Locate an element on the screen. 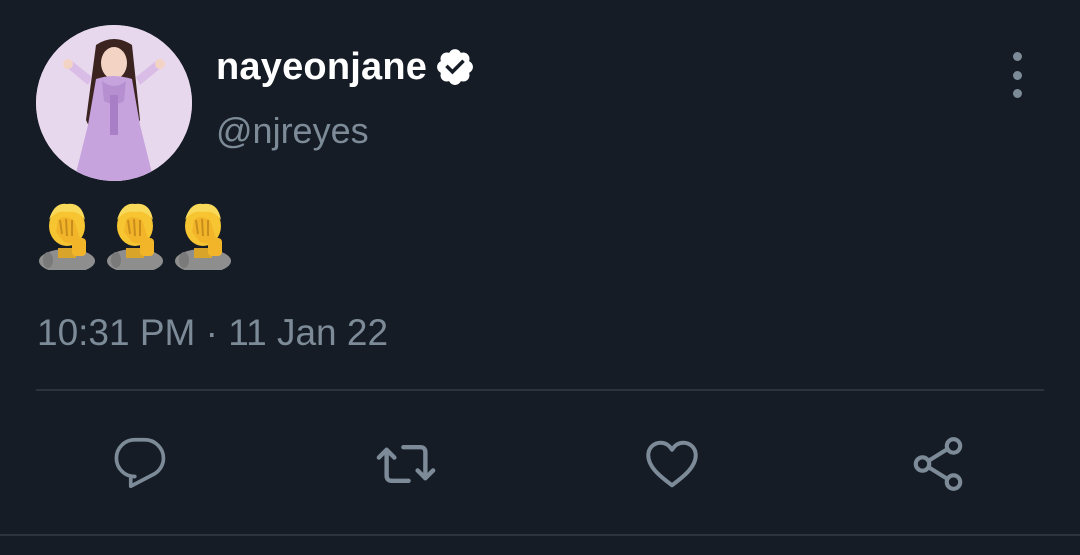  reply-icon is located at coordinates (140, 463).